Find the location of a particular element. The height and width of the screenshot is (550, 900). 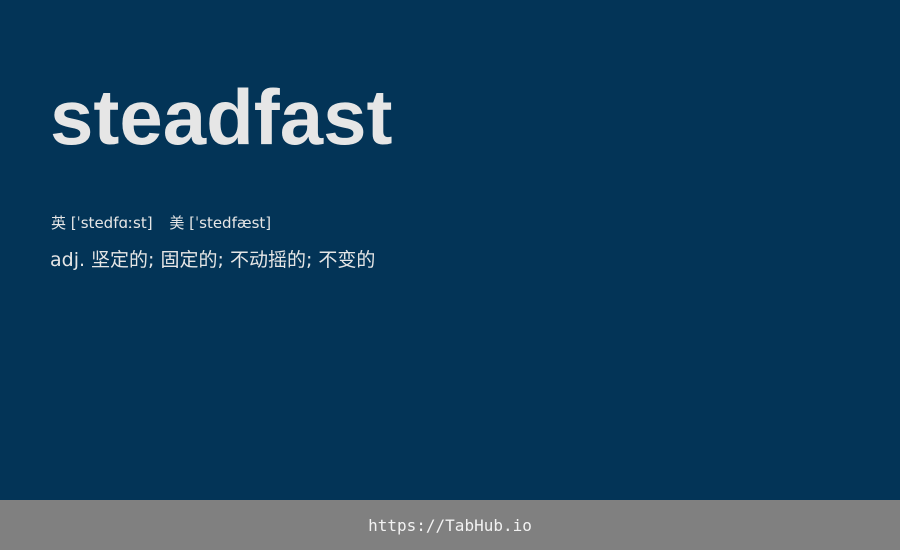

definition: adj. 坚定的; 固定的; 不动摇的; 不变的 is located at coordinates (213, 260).